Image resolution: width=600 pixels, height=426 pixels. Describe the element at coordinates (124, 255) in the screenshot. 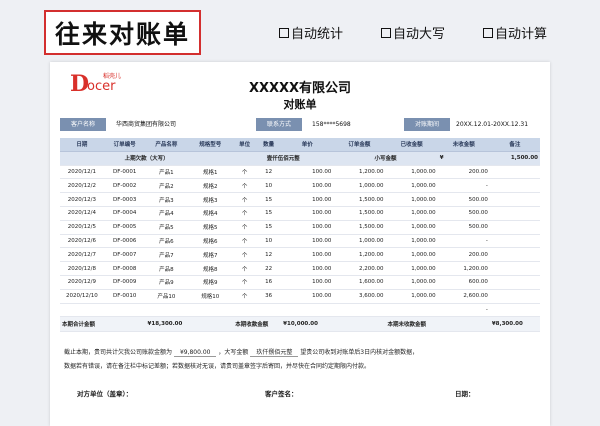

I see `table-cell: DF-0007` at that location.